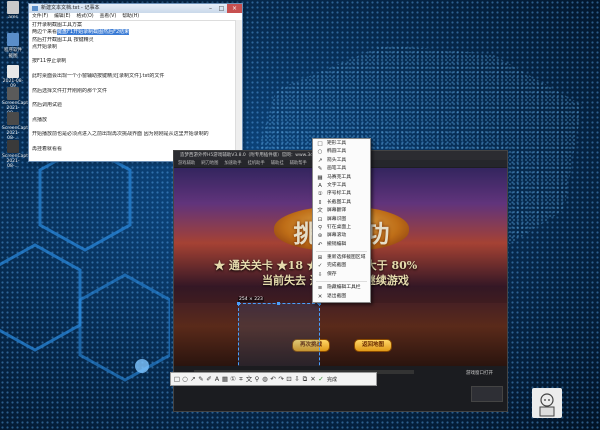  I want to click on desktop-icon-ares: ares, so click(13, 10).